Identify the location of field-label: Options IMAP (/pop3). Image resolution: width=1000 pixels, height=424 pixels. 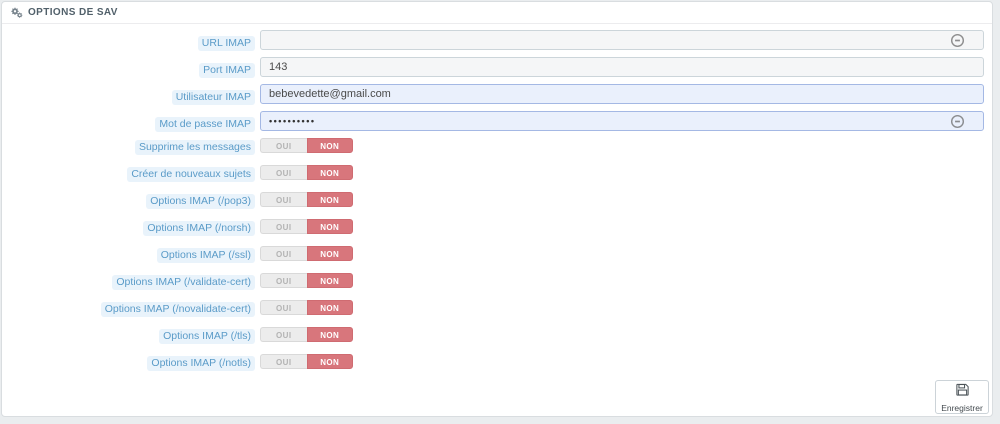
(200, 201).